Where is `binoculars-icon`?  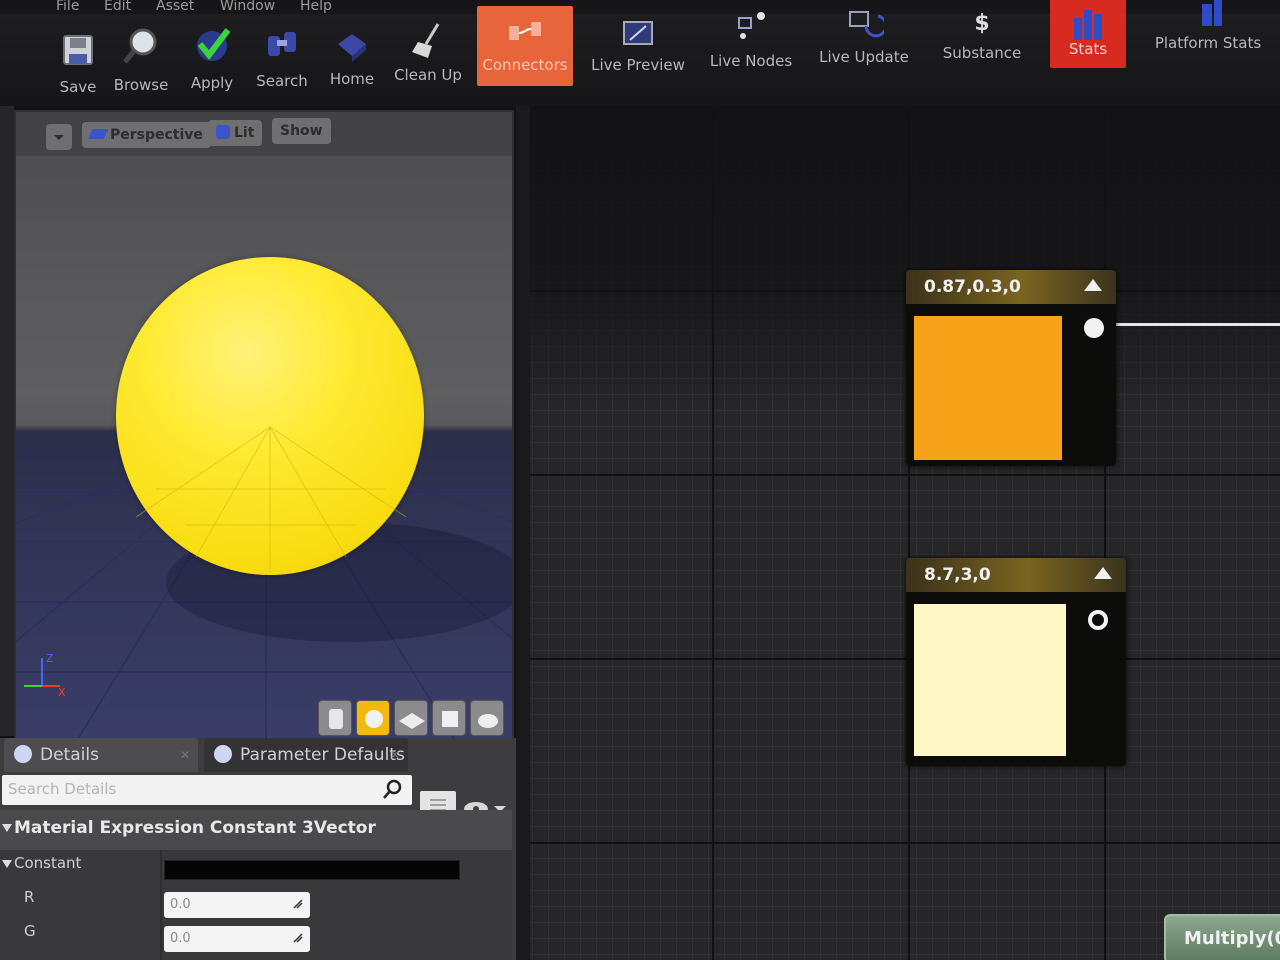
binoculars-icon is located at coordinates (282, 44).